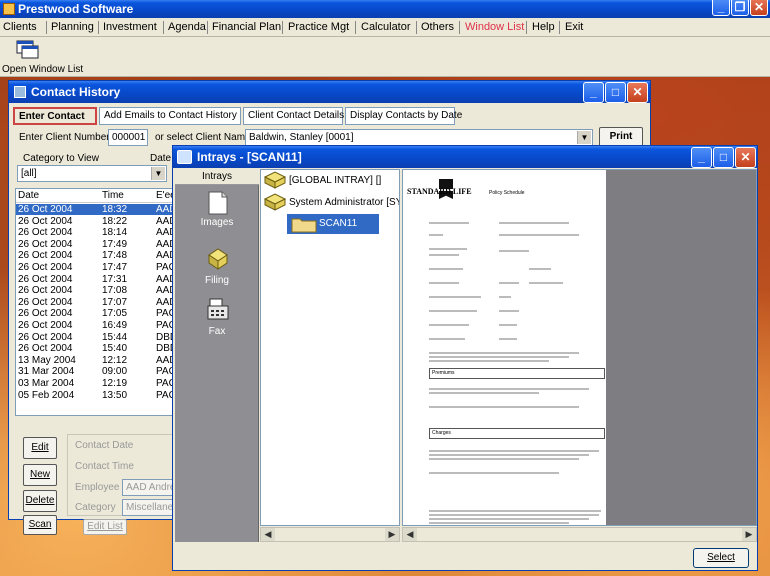 The image size is (770, 576). What do you see at coordinates (494, 27) in the screenshot?
I see `menu-window-list: Window List` at bounding box center [494, 27].